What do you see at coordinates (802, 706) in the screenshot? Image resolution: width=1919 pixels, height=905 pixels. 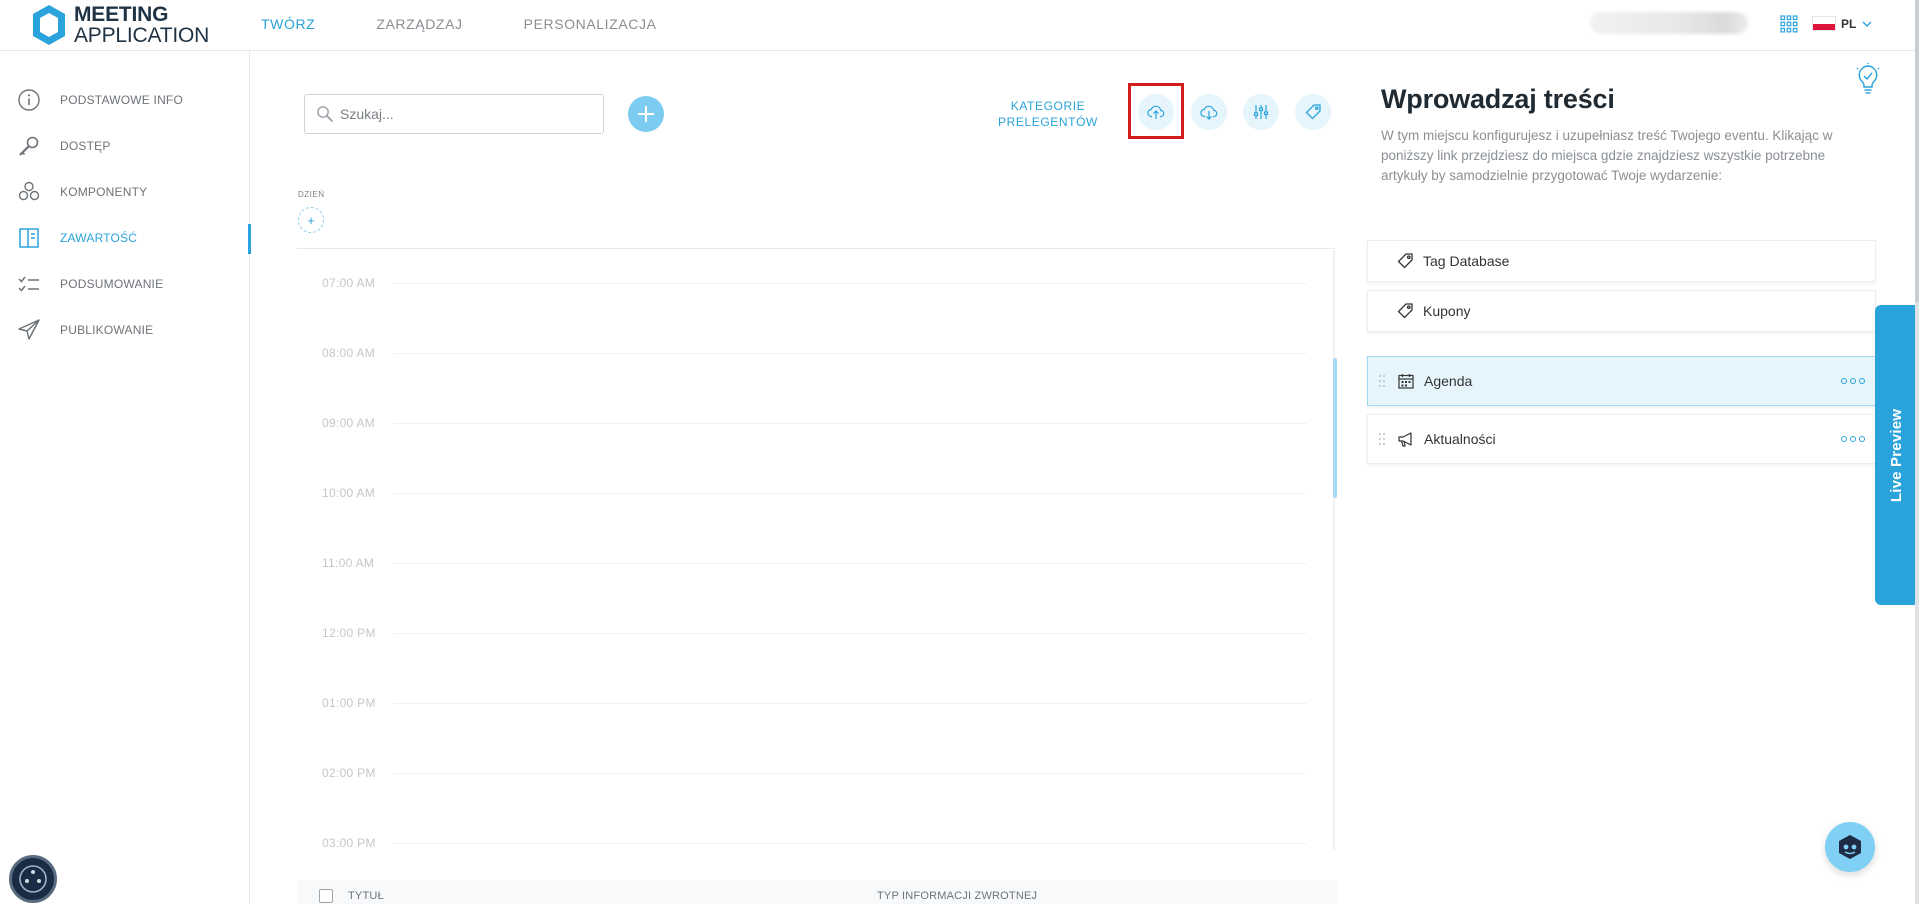 I see `time-slot-row: 01:00 PM` at bounding box center [802, 706].